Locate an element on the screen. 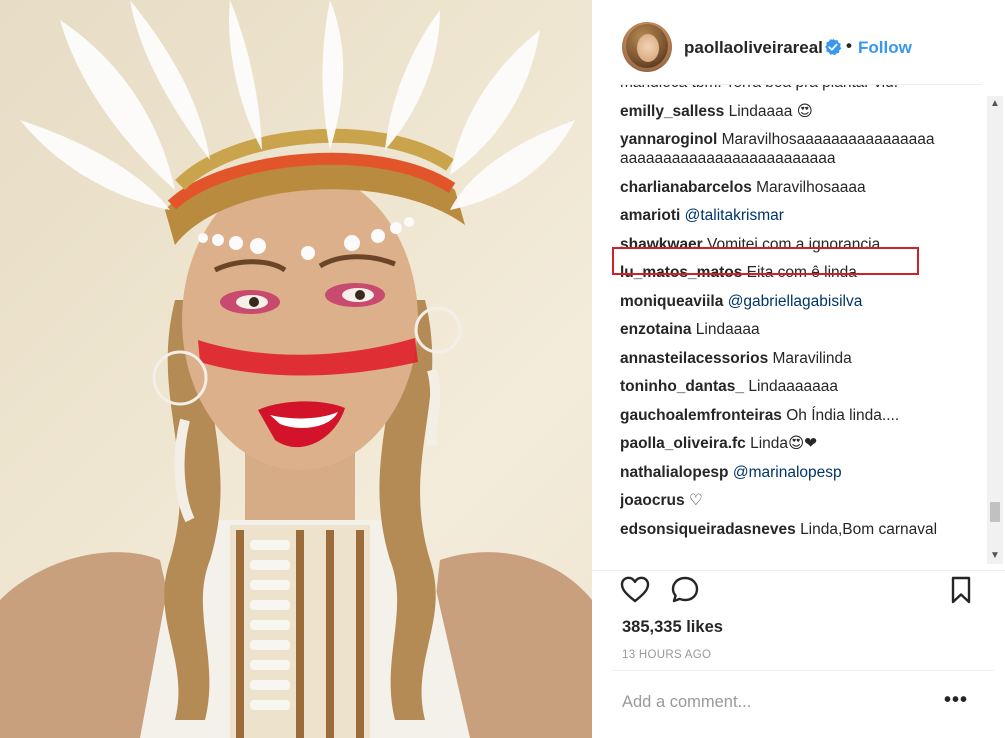  comment-username: emilly_salless is located at coordinates (672, 111).